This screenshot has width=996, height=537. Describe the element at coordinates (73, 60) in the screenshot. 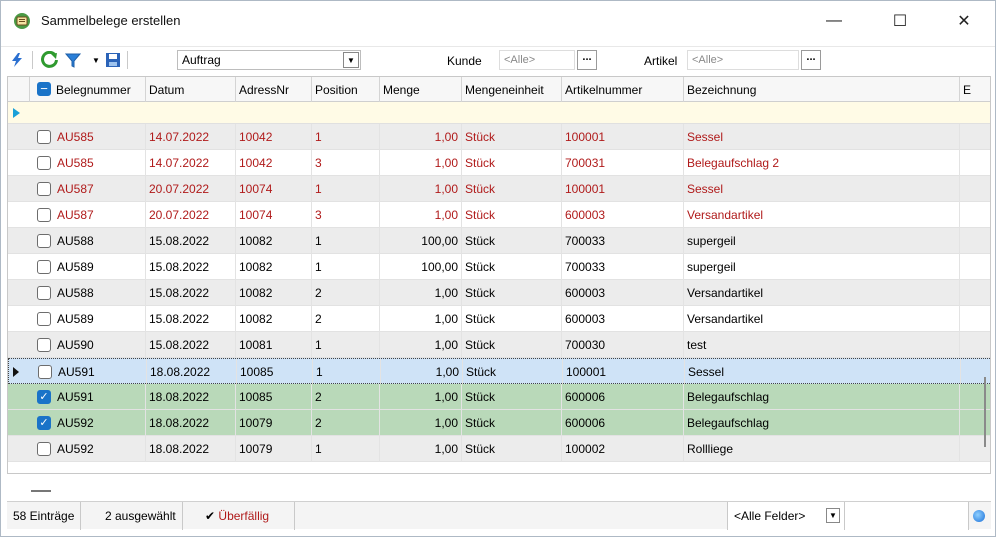

I see `filter-icon` at that location.